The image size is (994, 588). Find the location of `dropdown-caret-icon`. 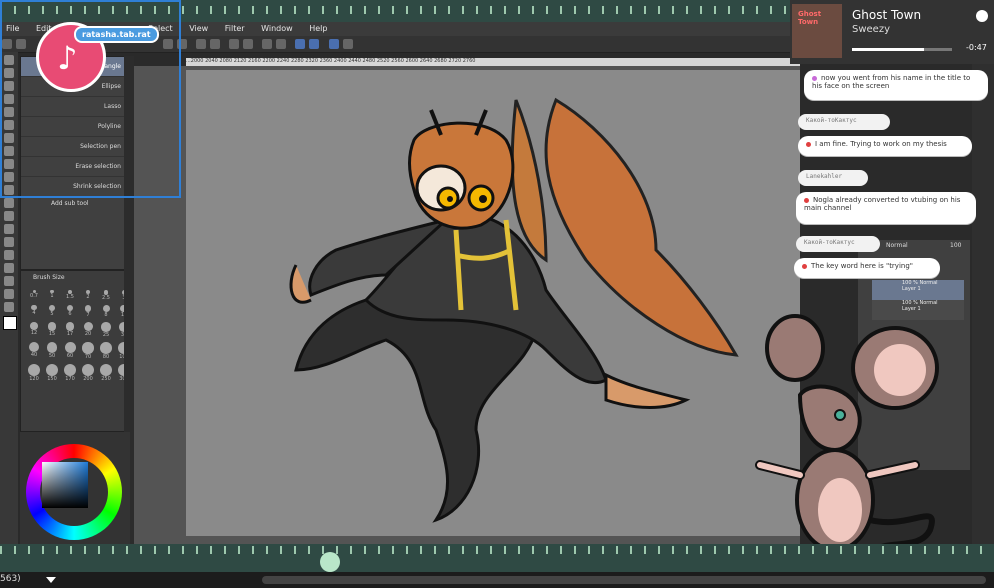

dropdown-caret-icon is located at coordinates (51, 580).